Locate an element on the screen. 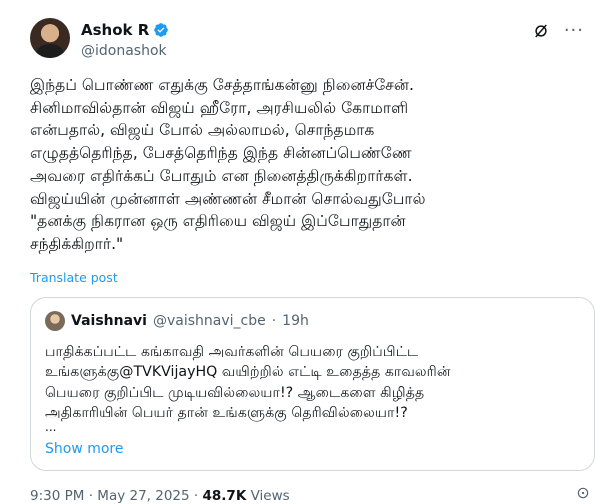 The width and height of the screenshot is (600, 504). show-more-link: Show more is located at coordinates (84, 449).